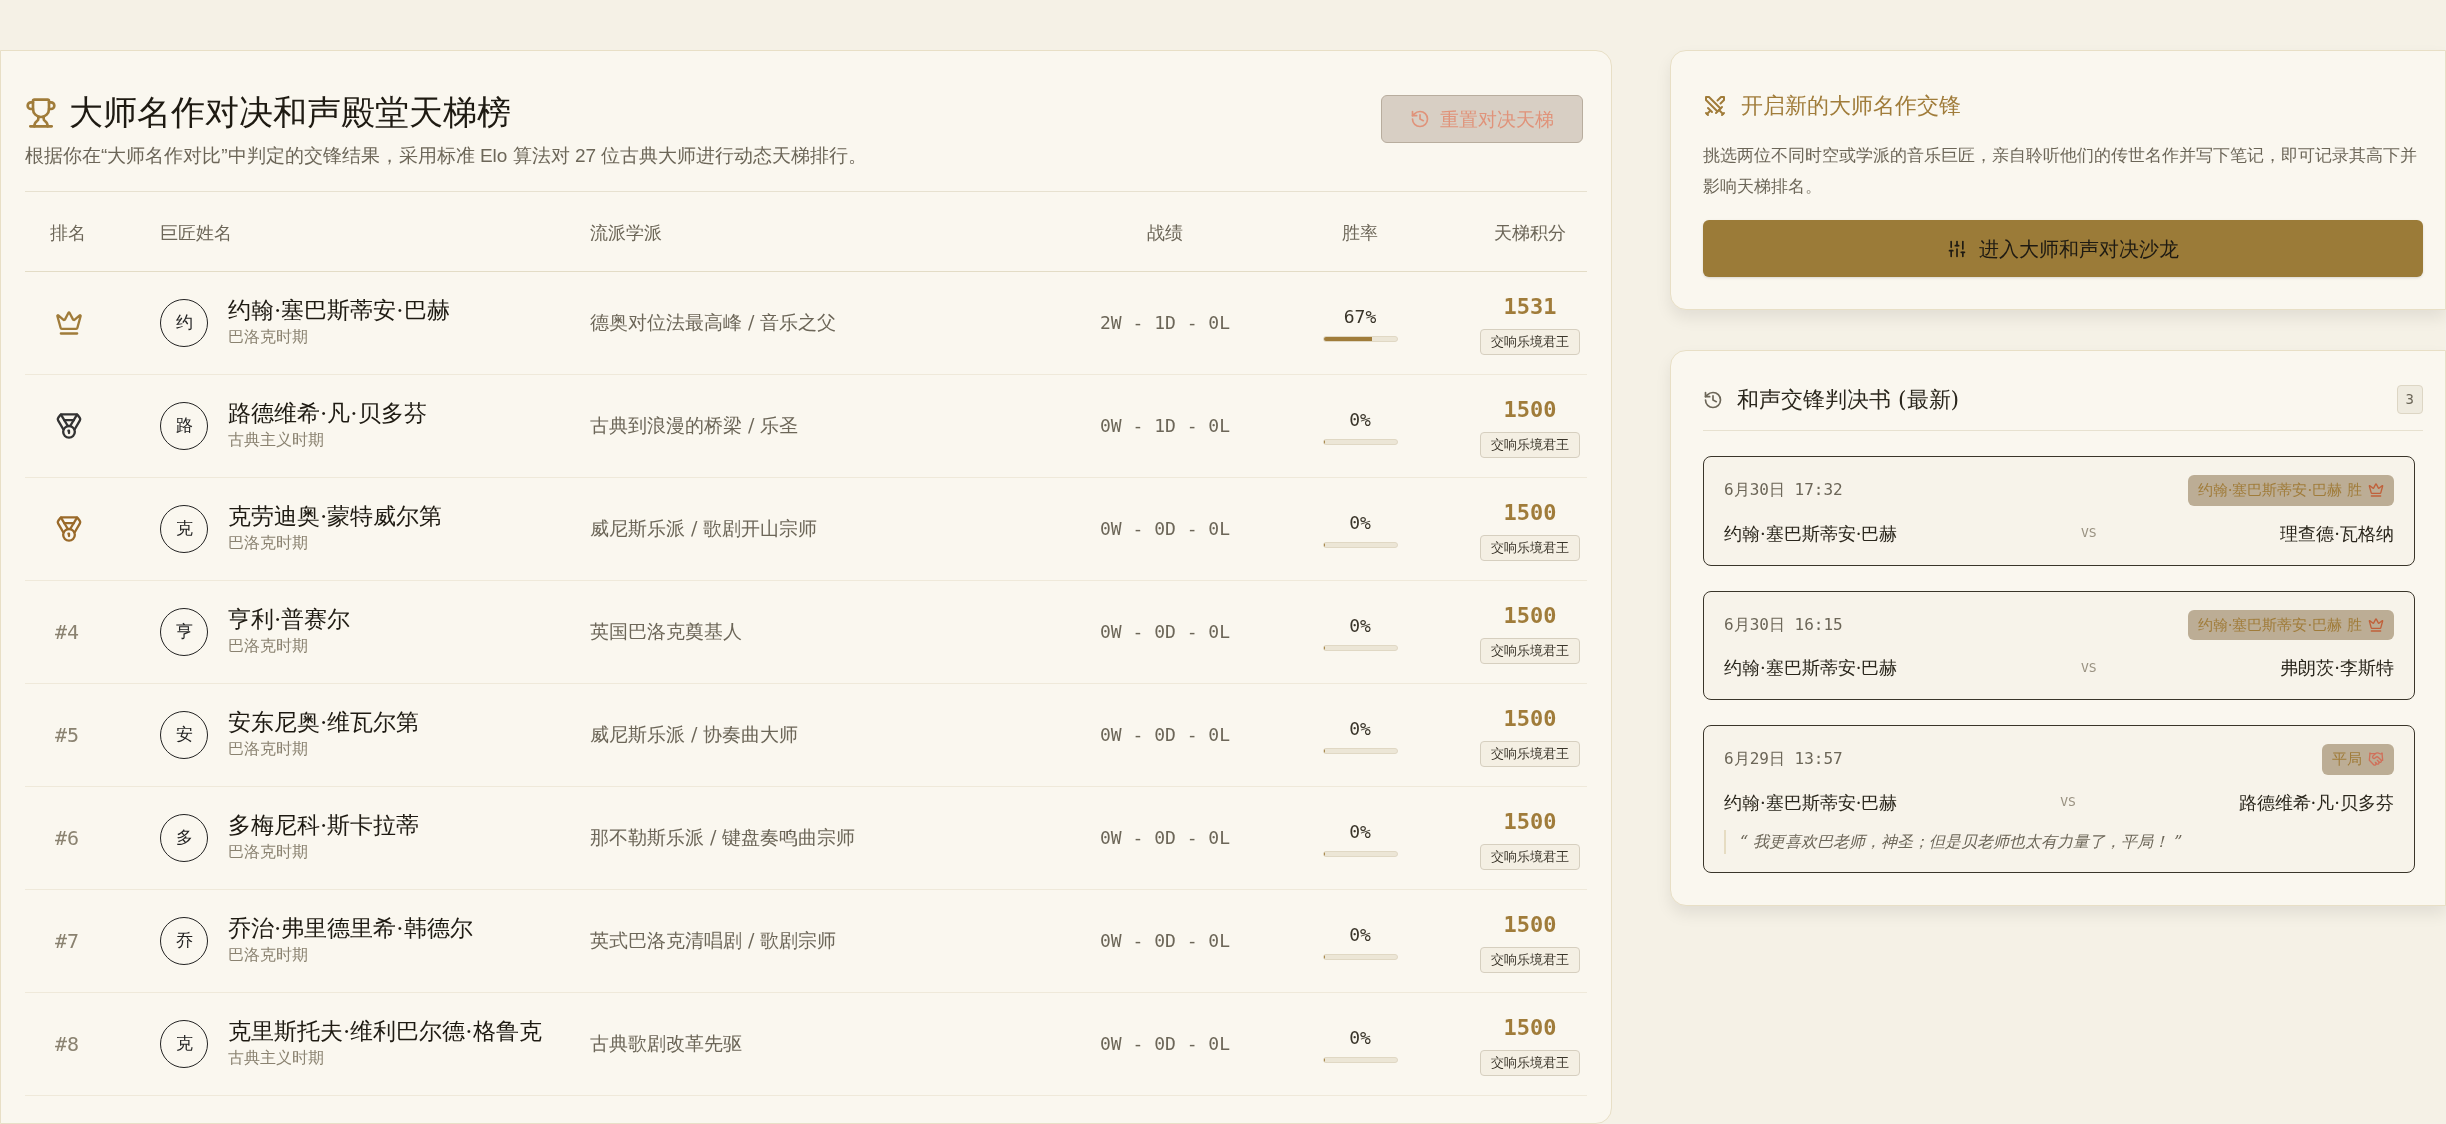 This screenshot has height=1124, width=2446. I want to click on swords-icon, so click(1715, 105).